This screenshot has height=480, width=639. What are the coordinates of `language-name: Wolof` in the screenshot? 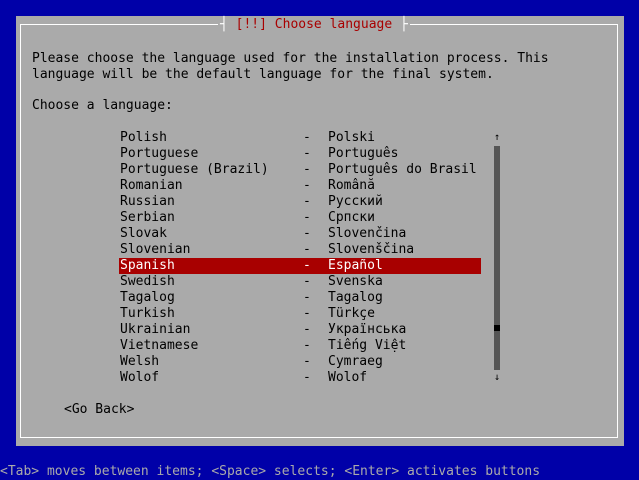 It's located at (140, 377).